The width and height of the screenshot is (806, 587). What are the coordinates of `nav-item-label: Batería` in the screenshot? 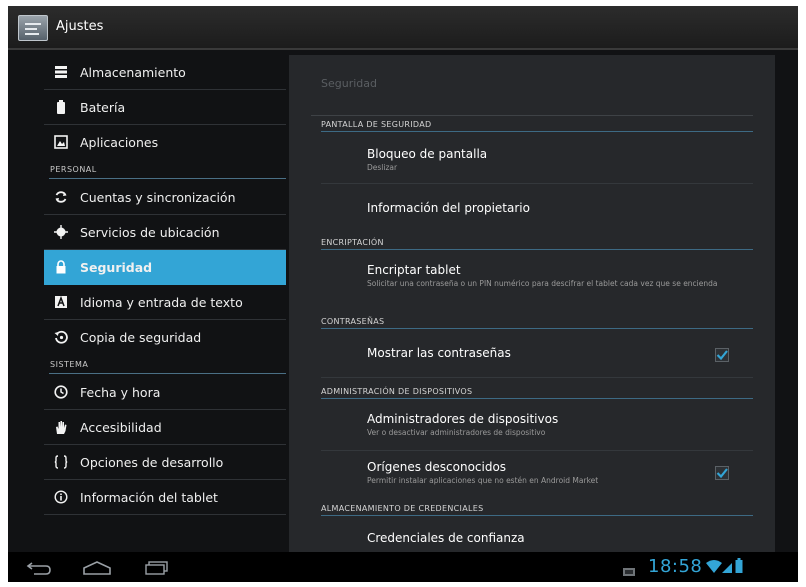 It's located at (103, 107).